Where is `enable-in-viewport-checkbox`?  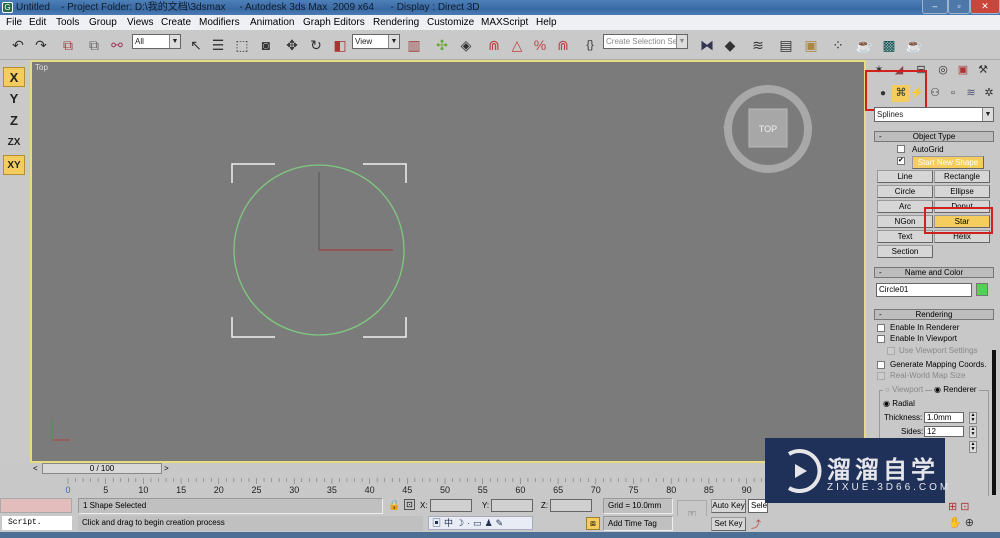
enable-in-viewport-checkbox is located at coordinates (881, 339).